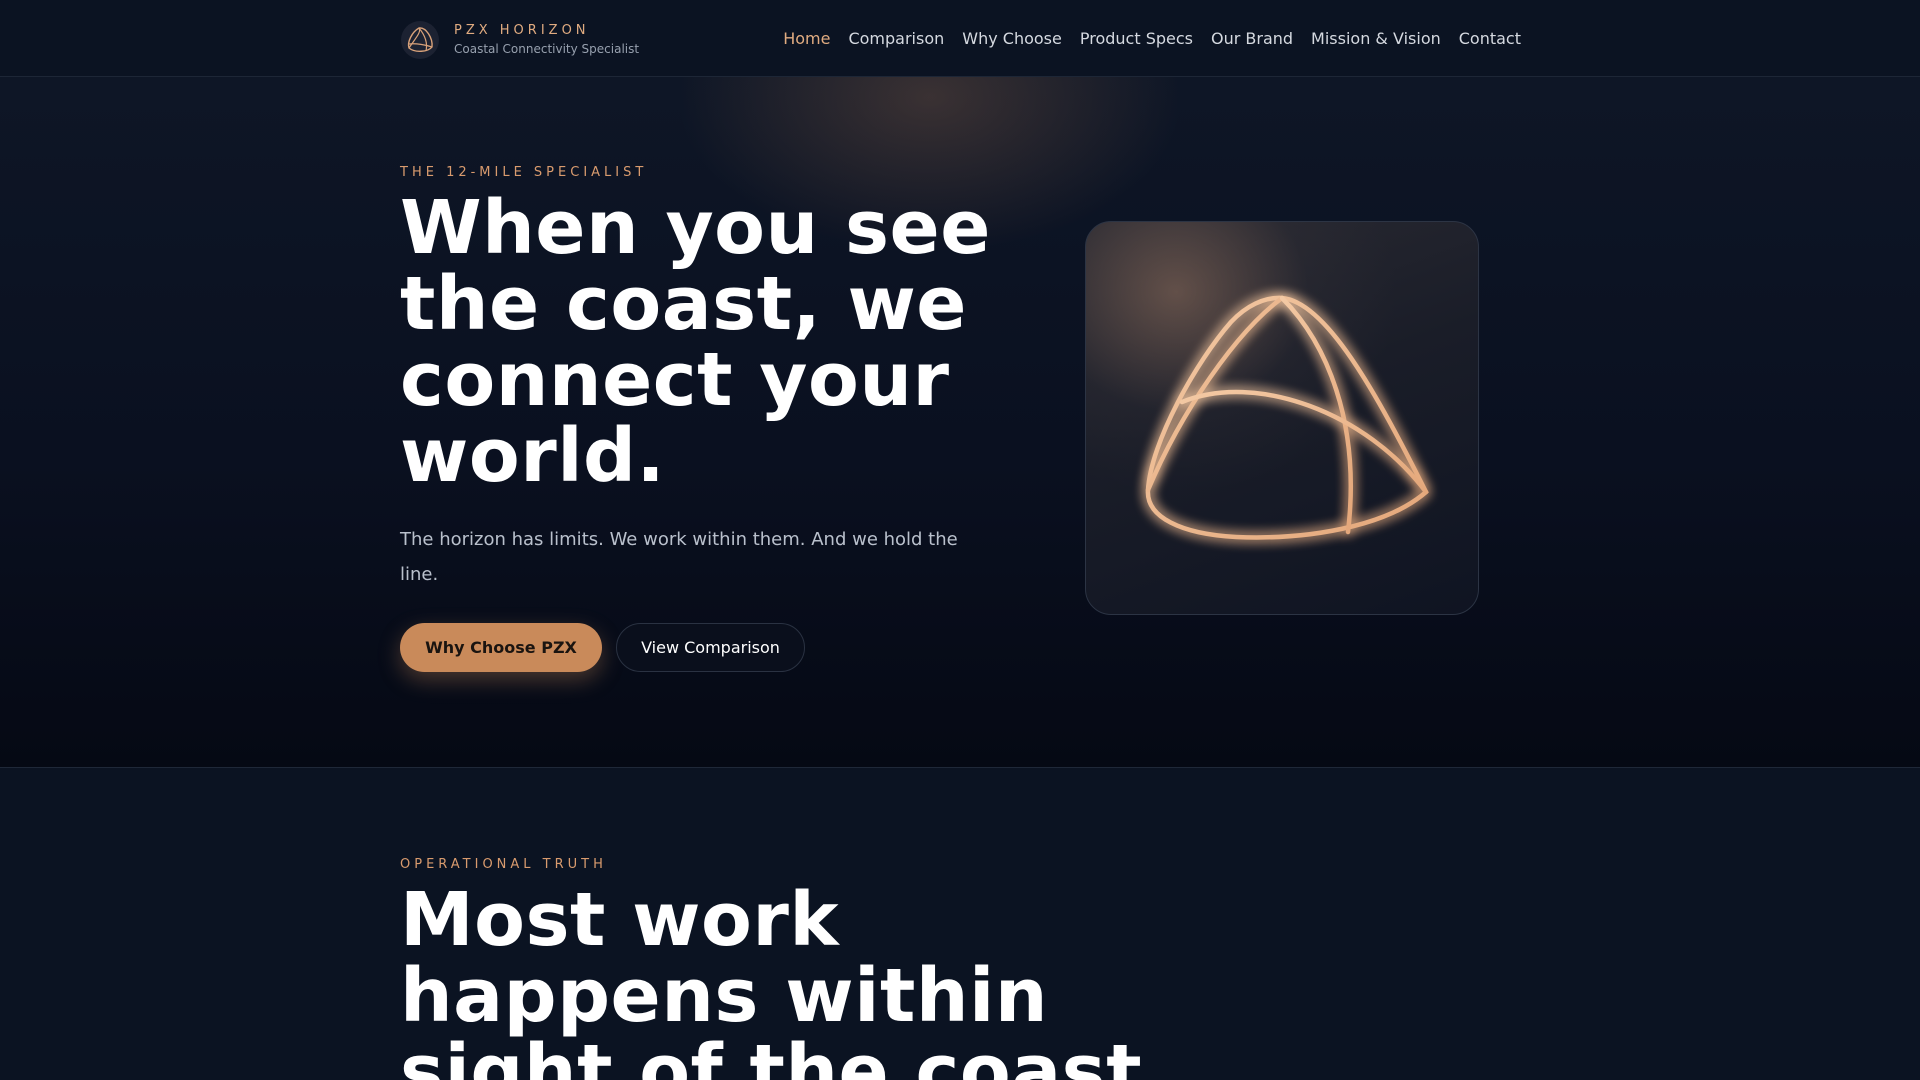 Image resolution: width=1920 pixels, height=1080 pixels. What do you see at coordinates (710, 647) in the screenshot?
I see `view-comparison-button: View Comparison` at bounding box center [710, 647].